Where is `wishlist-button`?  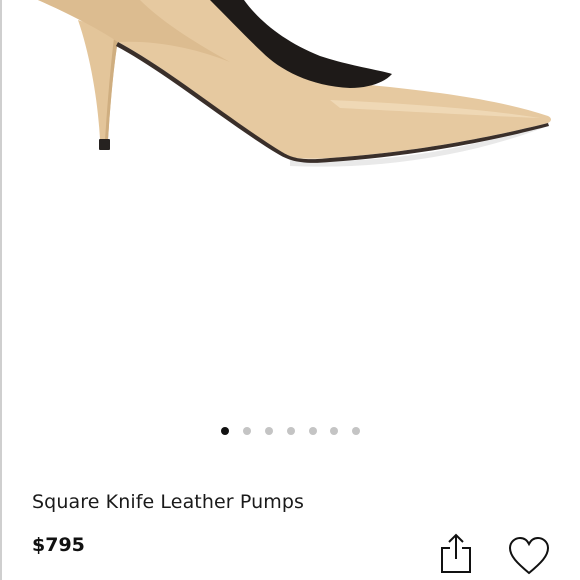 wishlist-button is located at coordinates (529, 556).